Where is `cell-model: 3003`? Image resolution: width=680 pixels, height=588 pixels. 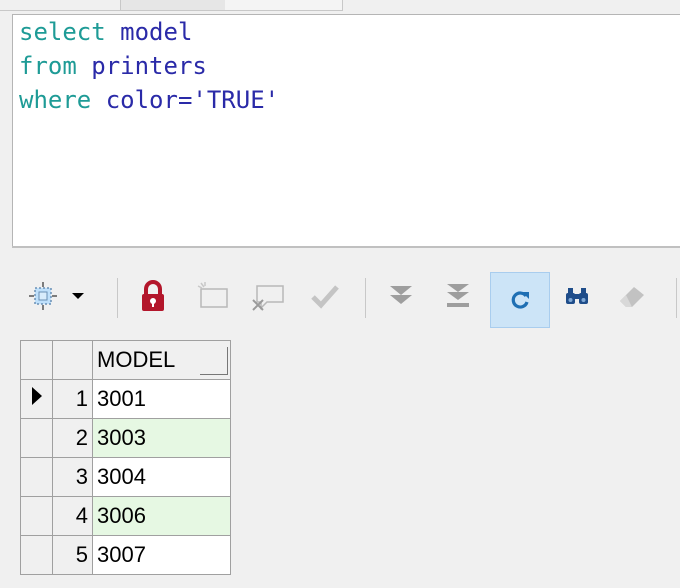
cell-model: 3003 is located at coordinates (161, 438).